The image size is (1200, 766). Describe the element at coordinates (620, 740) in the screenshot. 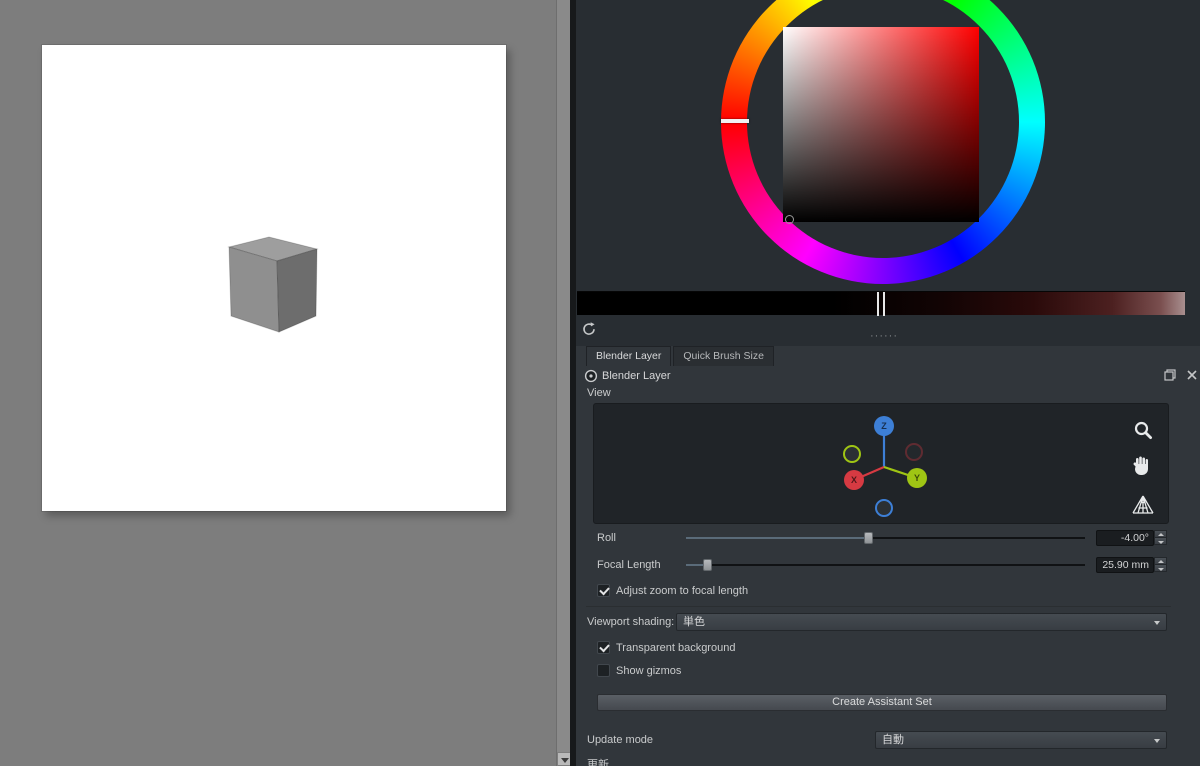

I see `update-mode-label: Update mode` at that location.